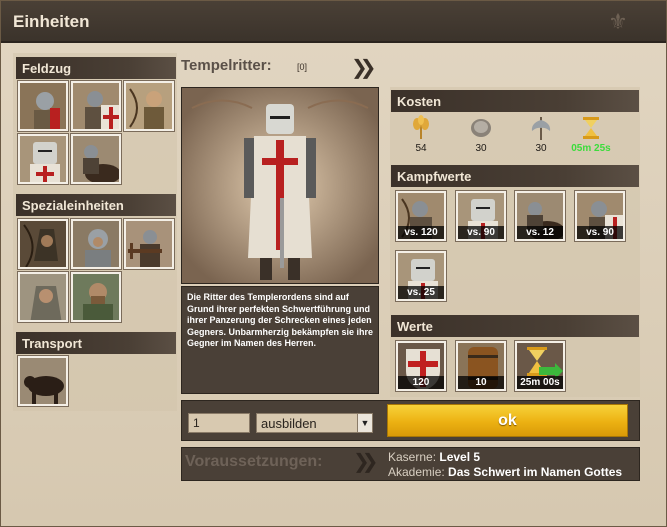 The width and height of the screenshot is (667, 527). I want to click on section-label: Feldzug, so click(47, 68).